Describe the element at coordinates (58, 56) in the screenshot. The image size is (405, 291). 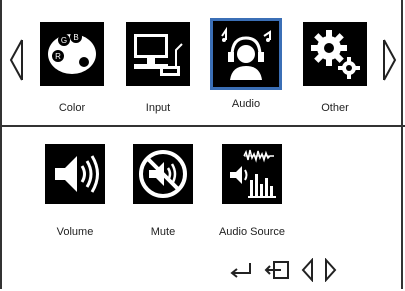
I see `svg-text: R` at that location.